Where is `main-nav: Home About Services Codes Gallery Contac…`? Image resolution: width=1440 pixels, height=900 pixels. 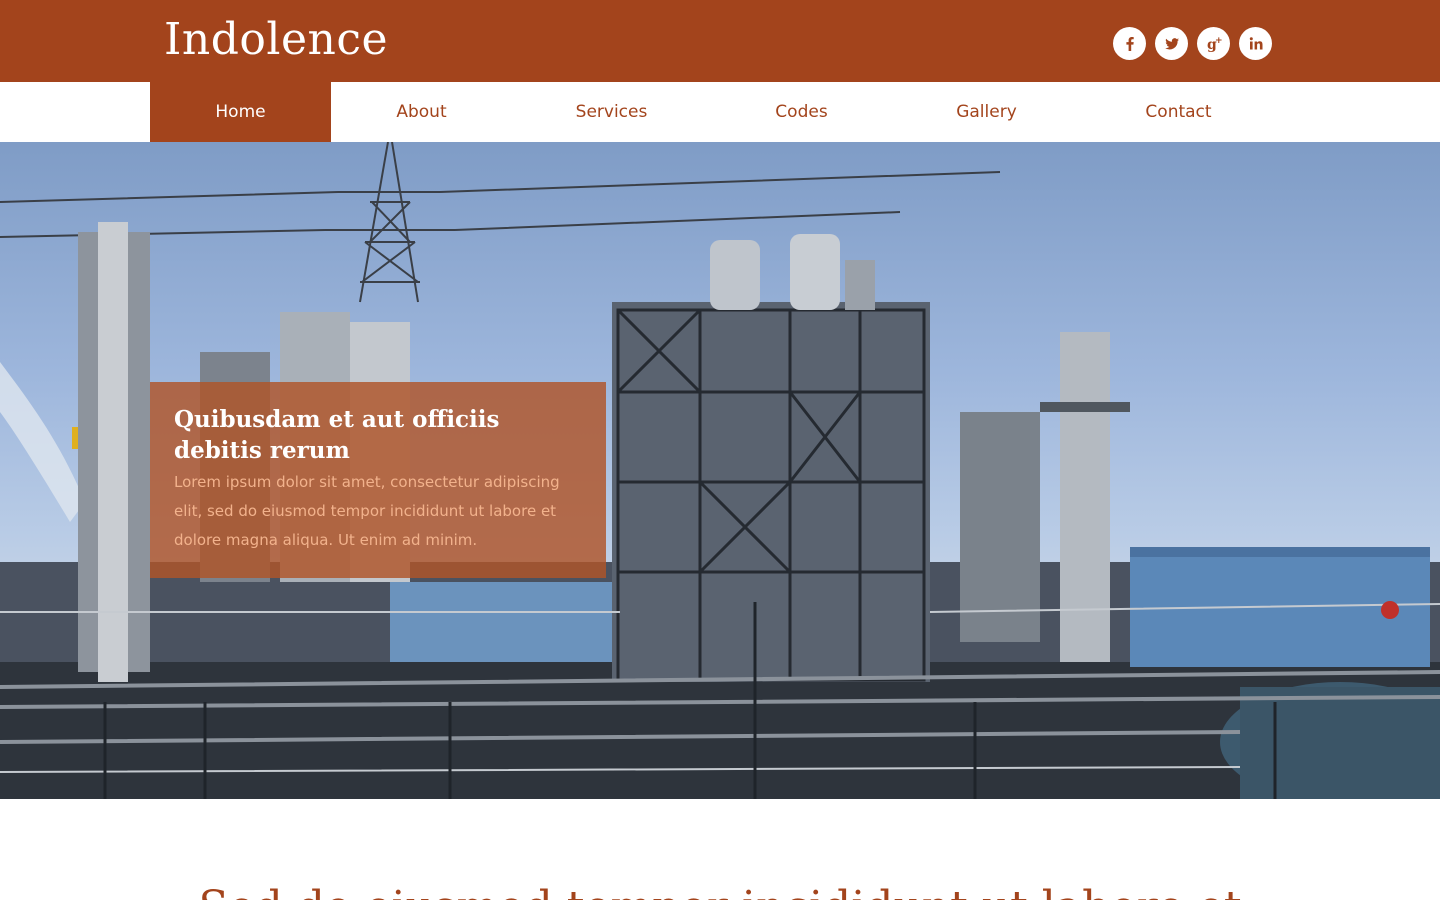
main-nav: Home About Services Codes Gallery Contac… is located at coordinates (720, 112).